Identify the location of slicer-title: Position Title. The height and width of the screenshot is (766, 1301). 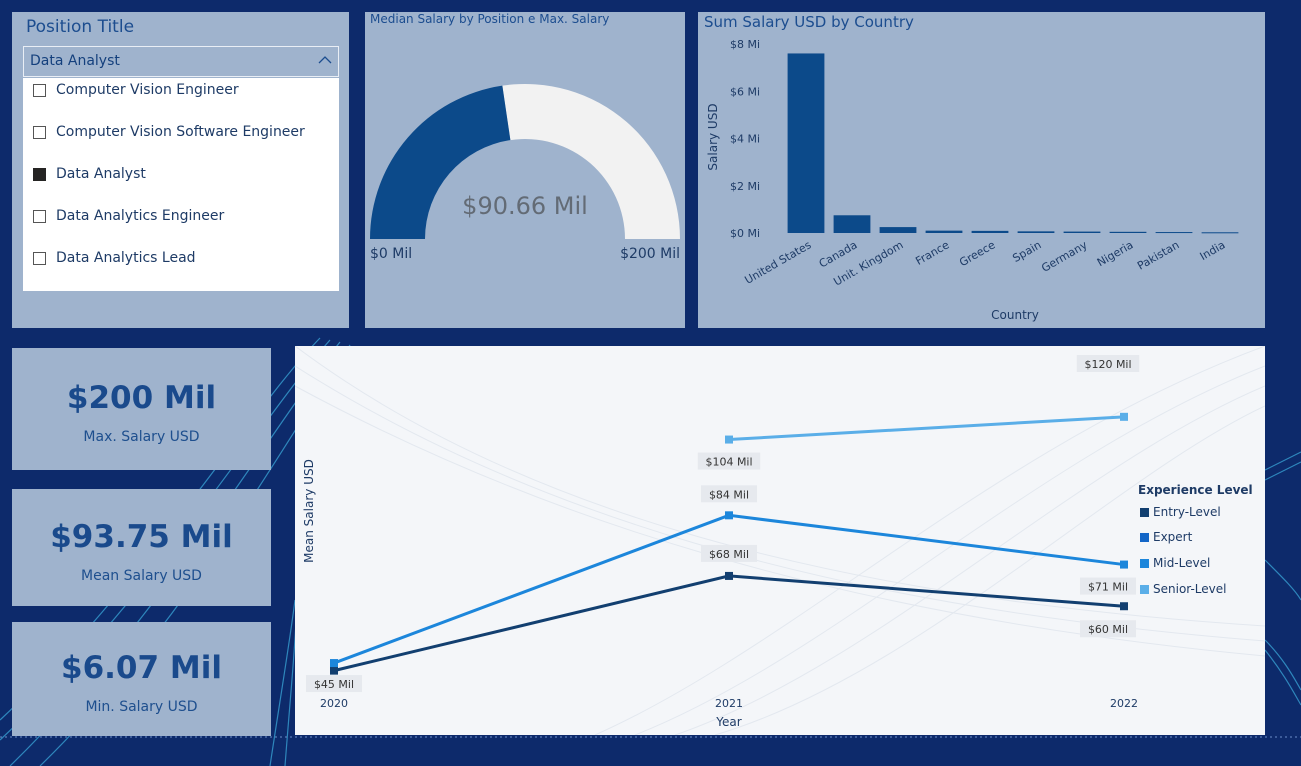
(80, 27).